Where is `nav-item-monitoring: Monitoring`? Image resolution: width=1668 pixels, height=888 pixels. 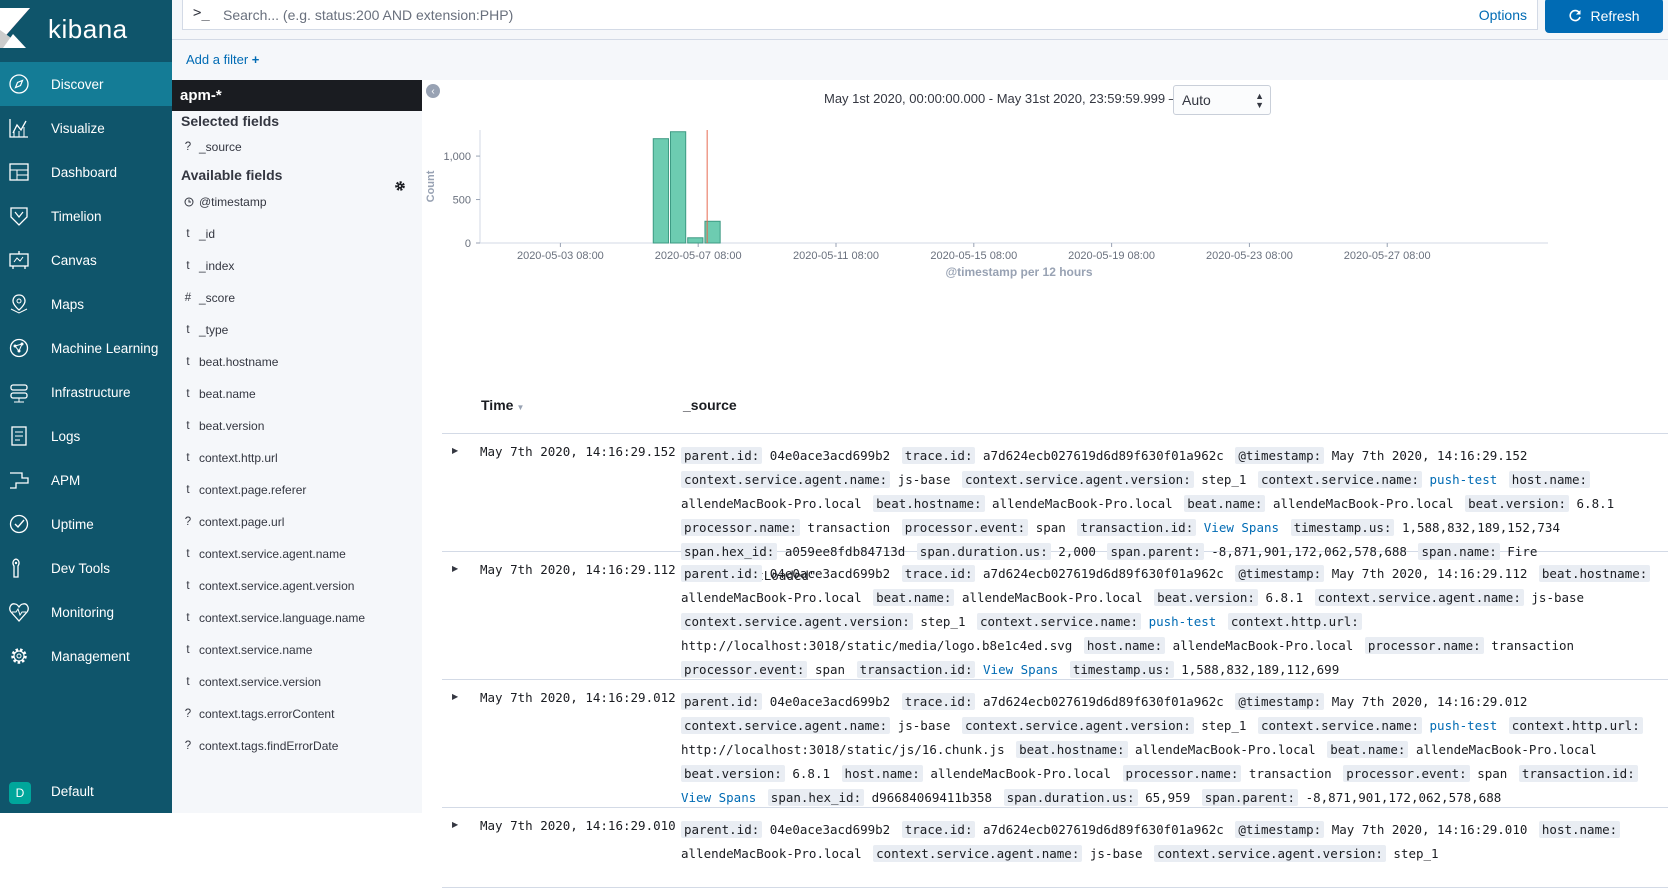 nav-item-monitoring: Monitoring is located at coordinates (86, 612).